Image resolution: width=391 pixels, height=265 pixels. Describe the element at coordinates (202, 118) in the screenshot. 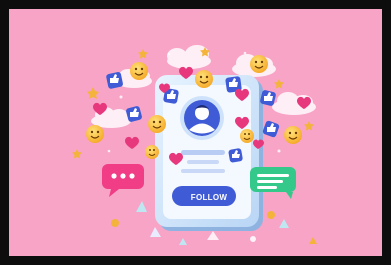

I see `user-avatar-icon` at that location.